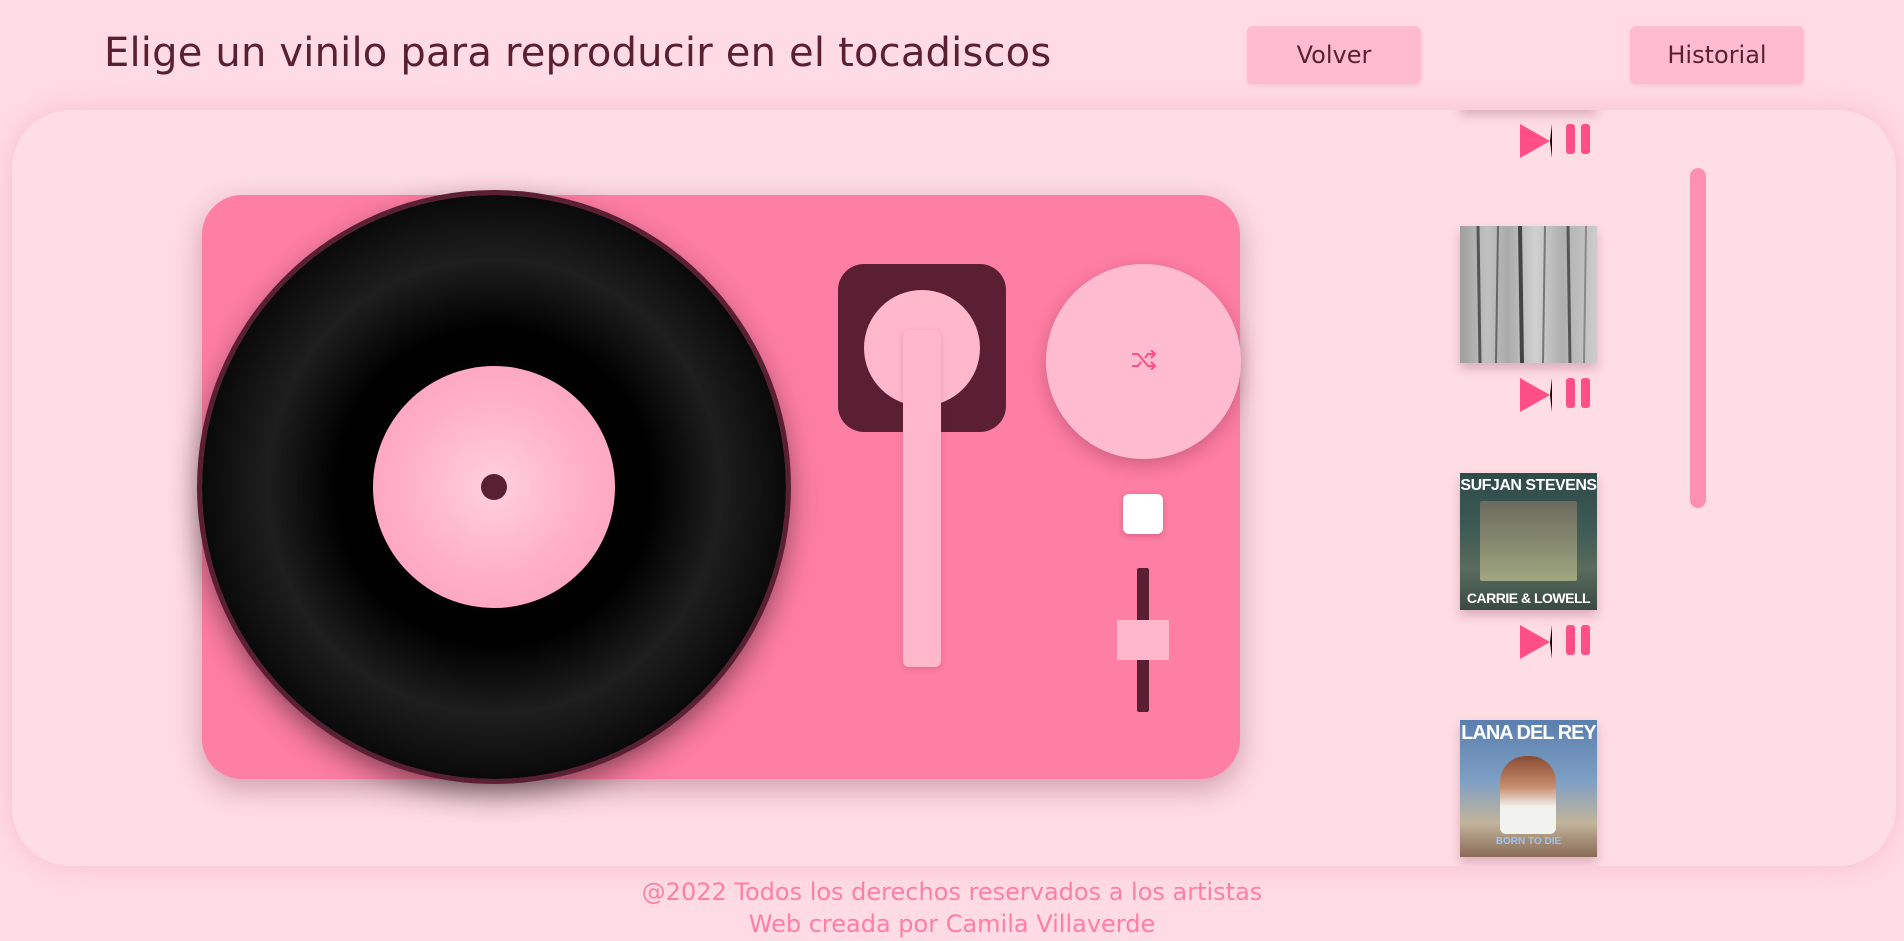 The image size is (1904, 941). Describe the element at coordinates (1529, 733) in the screenshot. I see `album-artist: LANA DEL REY` at that location.